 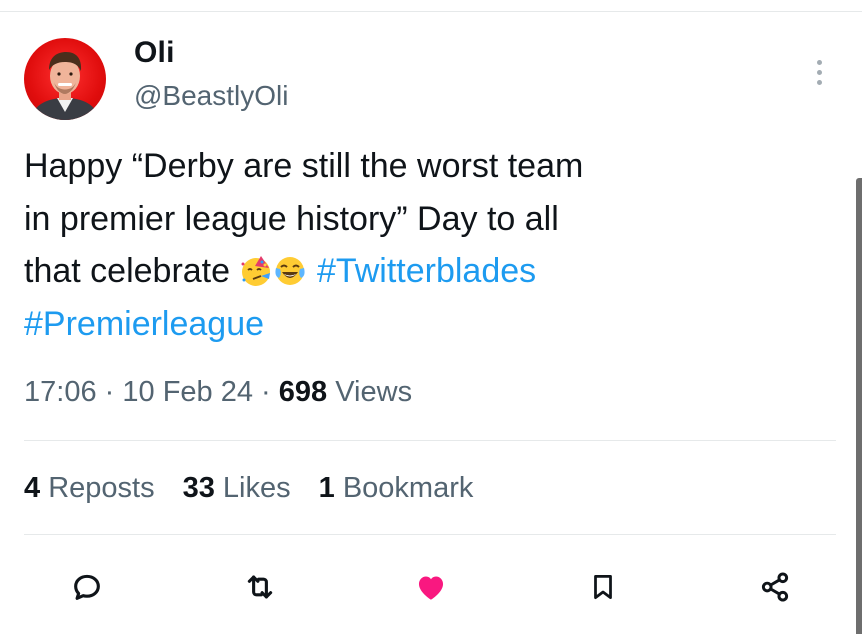 I want to click on views-count: 698, so click(x=303, y=392).